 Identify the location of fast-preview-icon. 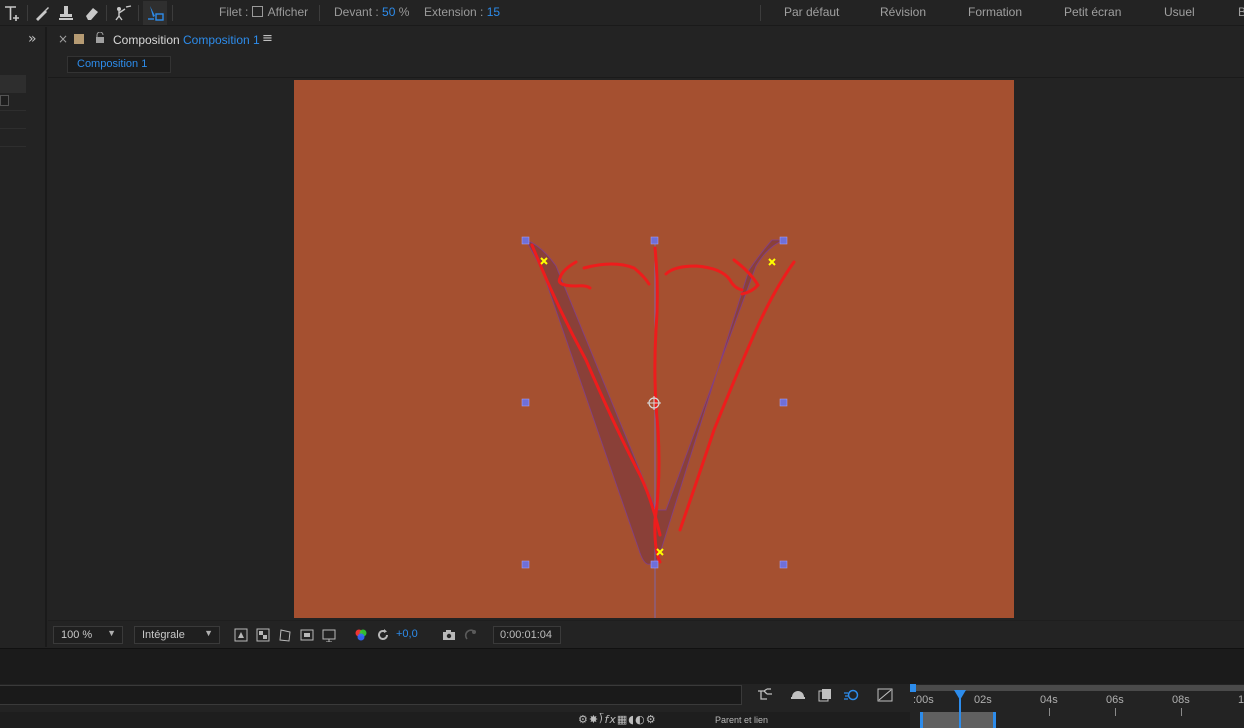
(241, 635).